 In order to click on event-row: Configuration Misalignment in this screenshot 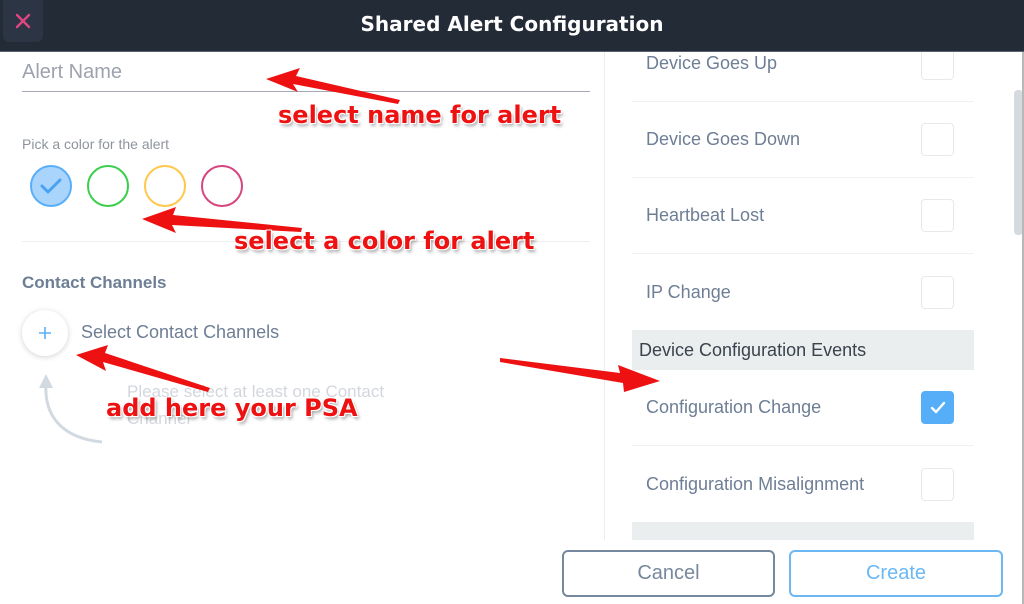, I will do `click(803, 484)`.